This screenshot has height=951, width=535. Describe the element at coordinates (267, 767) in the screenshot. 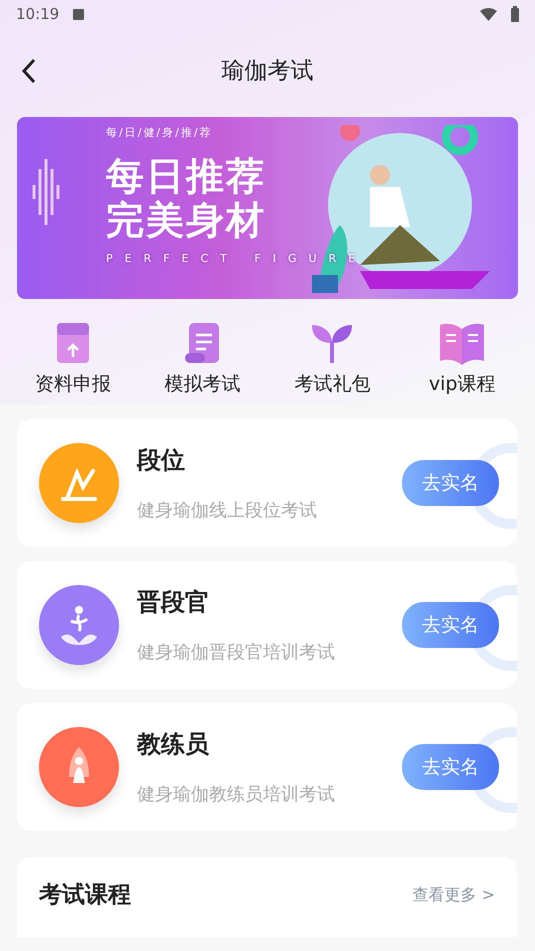

I see `exam-card: 教练员 健身瑜伽教练员培训考试 去实名` at that location.